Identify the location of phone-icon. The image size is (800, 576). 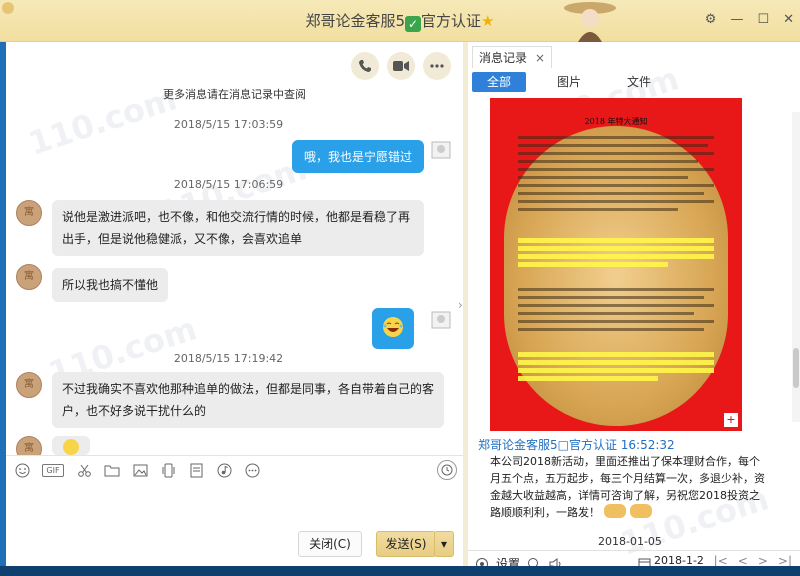
(365, 66).